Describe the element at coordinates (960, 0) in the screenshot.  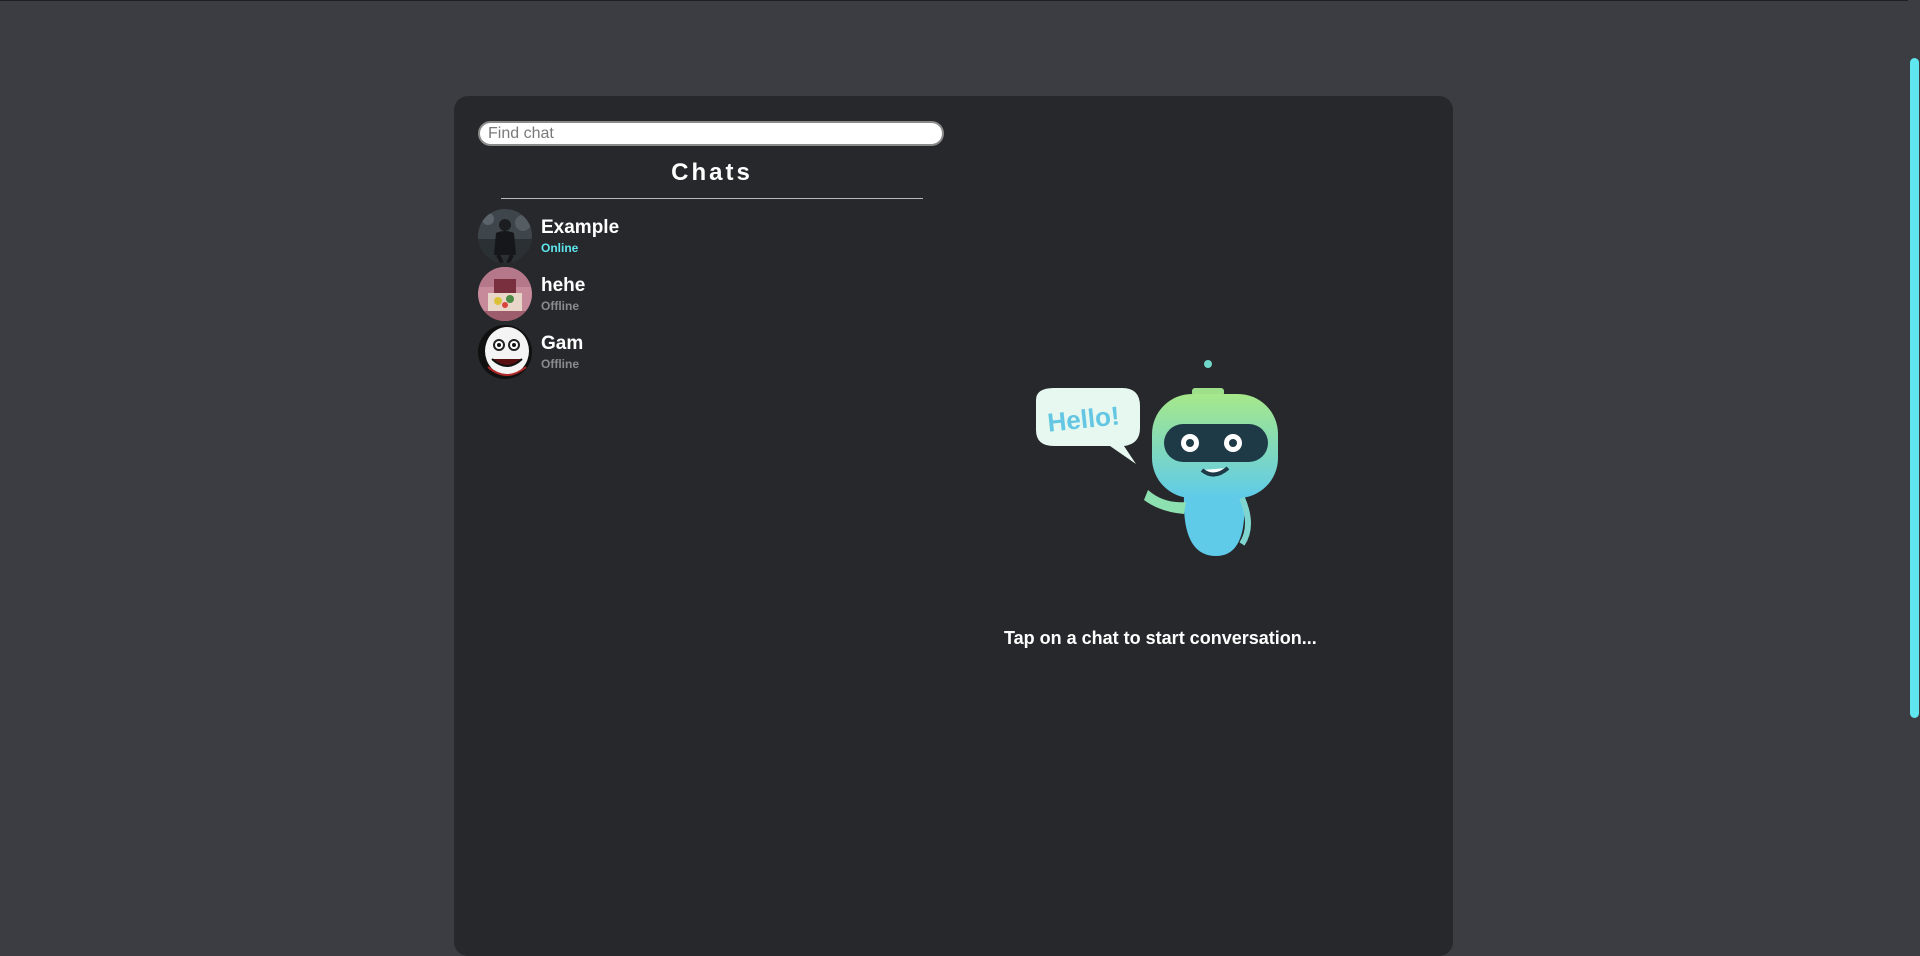
I see `window-top-border` at that location.